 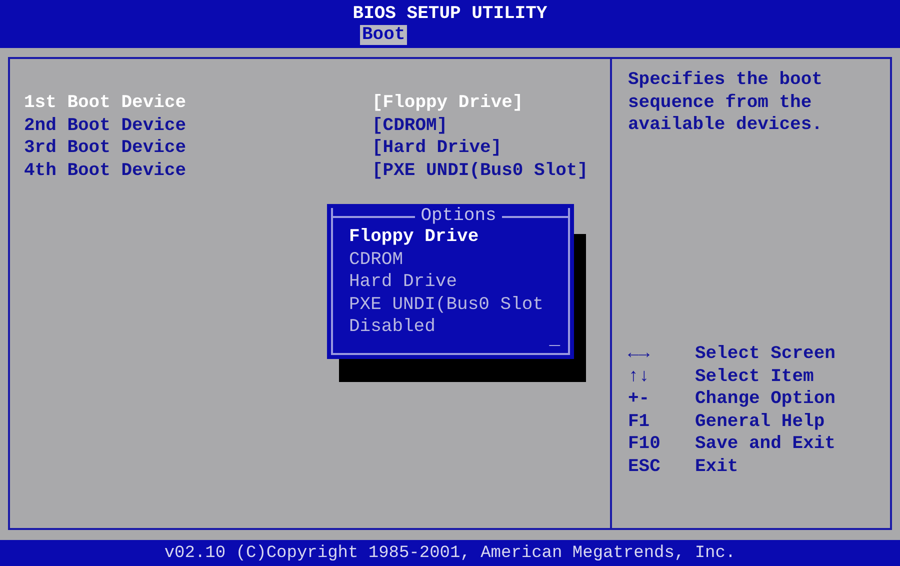 What do you see at coordinates (458, 216) in the screenshot?
I see `popup-title: Options` at bounding box center [458, 216].